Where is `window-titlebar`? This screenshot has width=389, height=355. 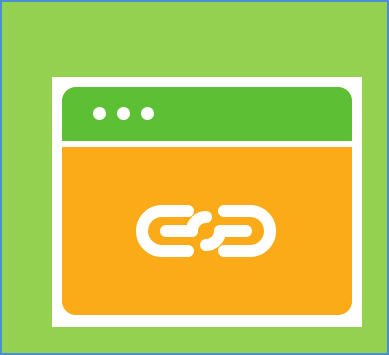 window-titlebar is located at coordinates (207, 114).